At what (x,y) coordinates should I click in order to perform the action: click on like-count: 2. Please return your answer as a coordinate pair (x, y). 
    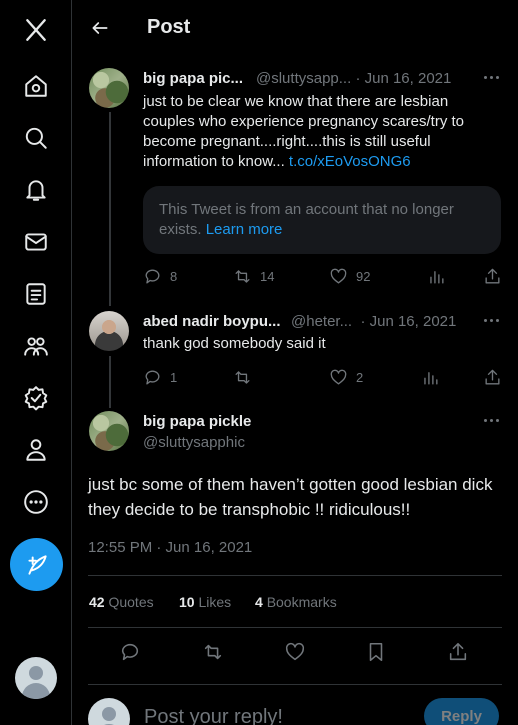
    Looking at the image, I should click on (360, 377).